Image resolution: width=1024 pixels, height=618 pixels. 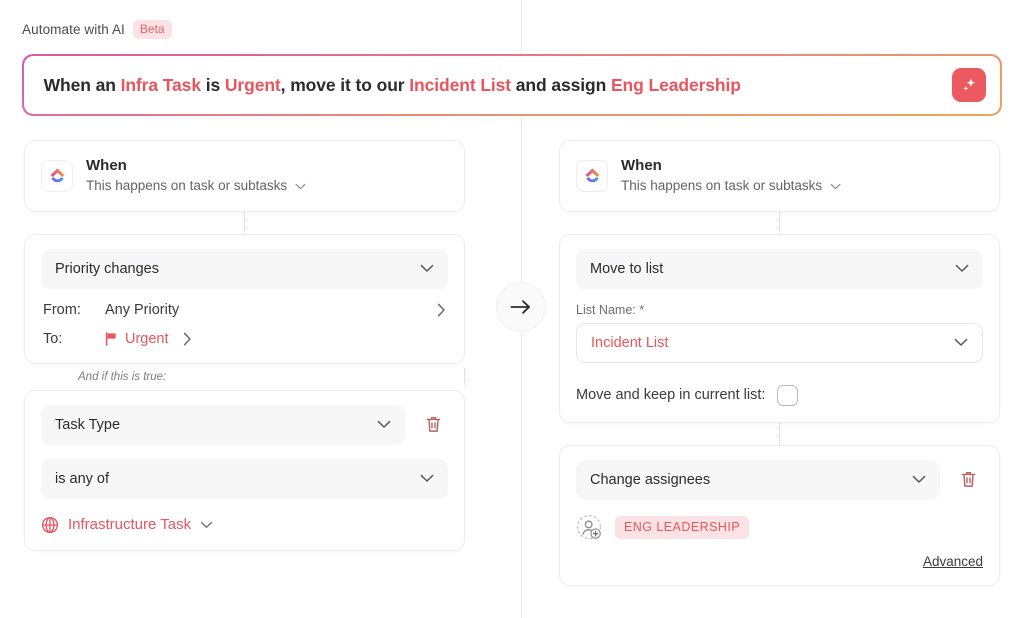 What do you see at coordinates (62, 309) in the screenshot?
I see `from-label: From:` at bounding box center [62, 309].